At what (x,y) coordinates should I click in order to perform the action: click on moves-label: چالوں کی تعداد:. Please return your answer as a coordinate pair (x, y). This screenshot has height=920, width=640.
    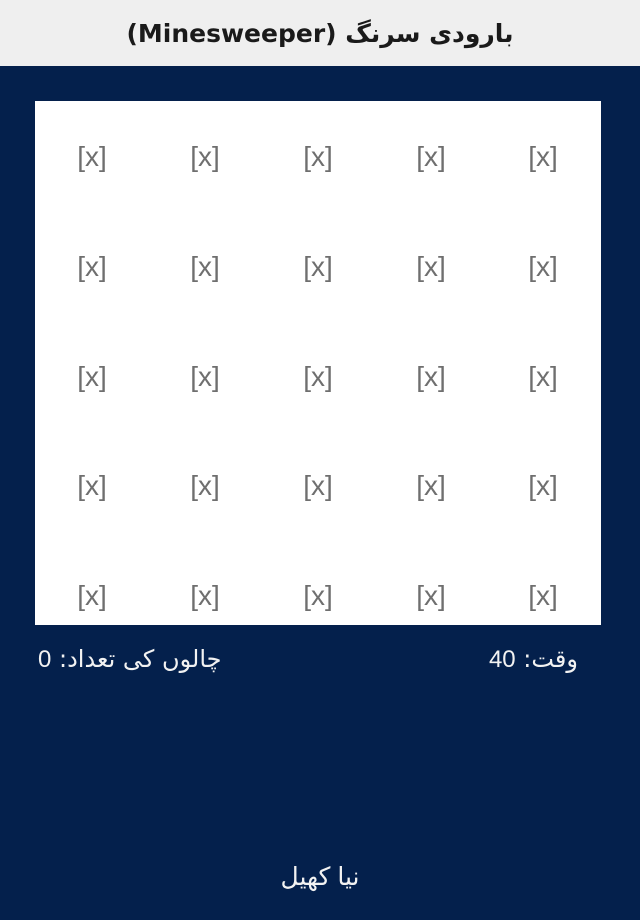
    Looking at the image, I should click on (140, 659).